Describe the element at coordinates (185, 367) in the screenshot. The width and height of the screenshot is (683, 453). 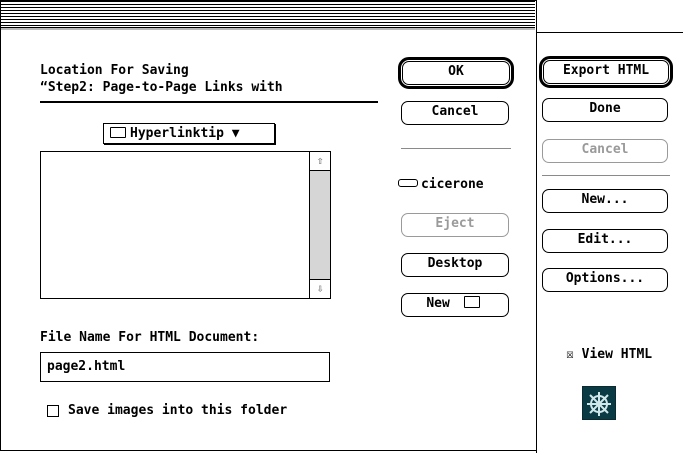
I see `file-name-field: page2.html` at that location.